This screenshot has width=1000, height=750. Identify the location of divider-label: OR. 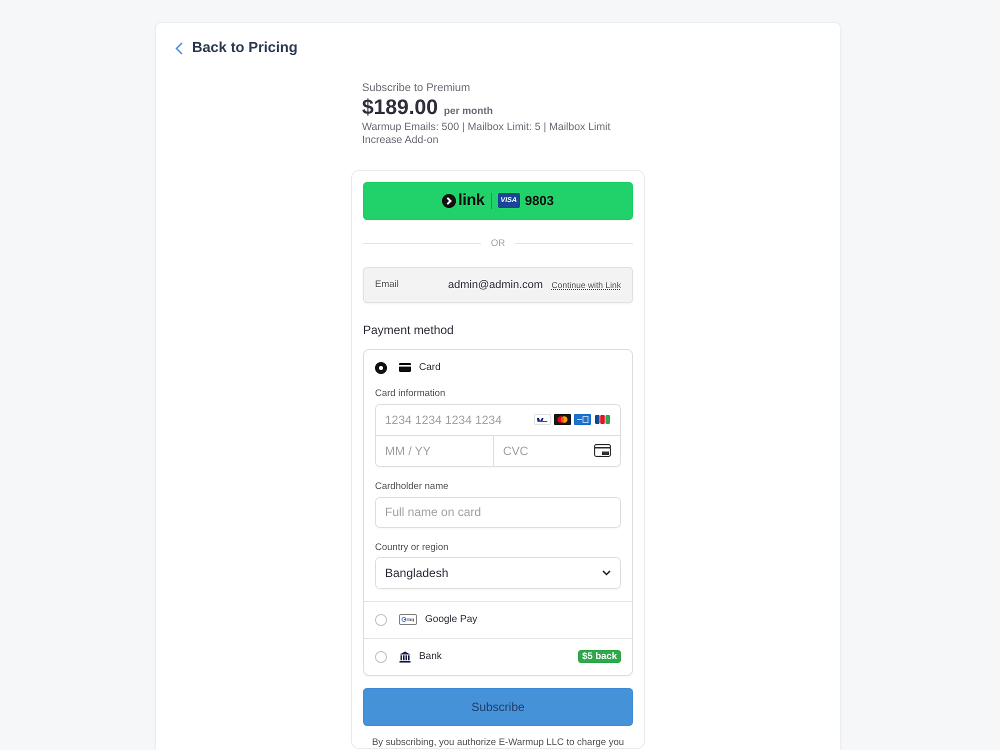
(498, 243).